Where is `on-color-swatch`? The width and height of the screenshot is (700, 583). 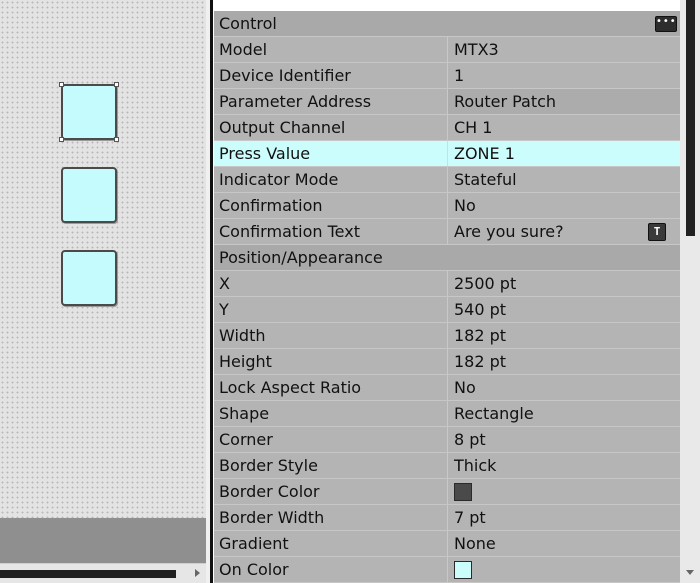 on-color-swatch is located at coordinates (463, 569).